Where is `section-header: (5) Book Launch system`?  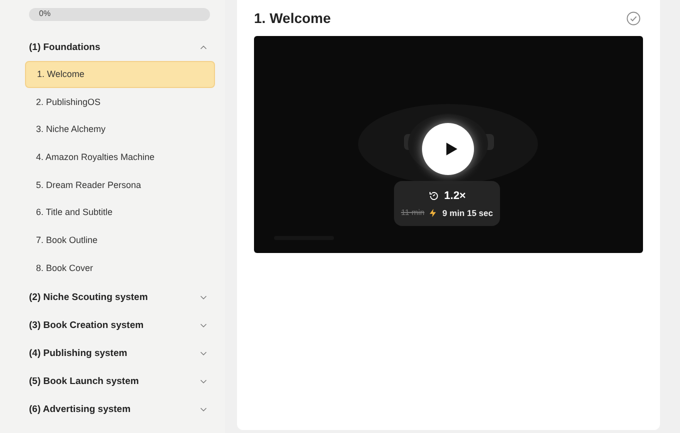 section-header: (5) Book Launch system is located at coordinates (119, 382).